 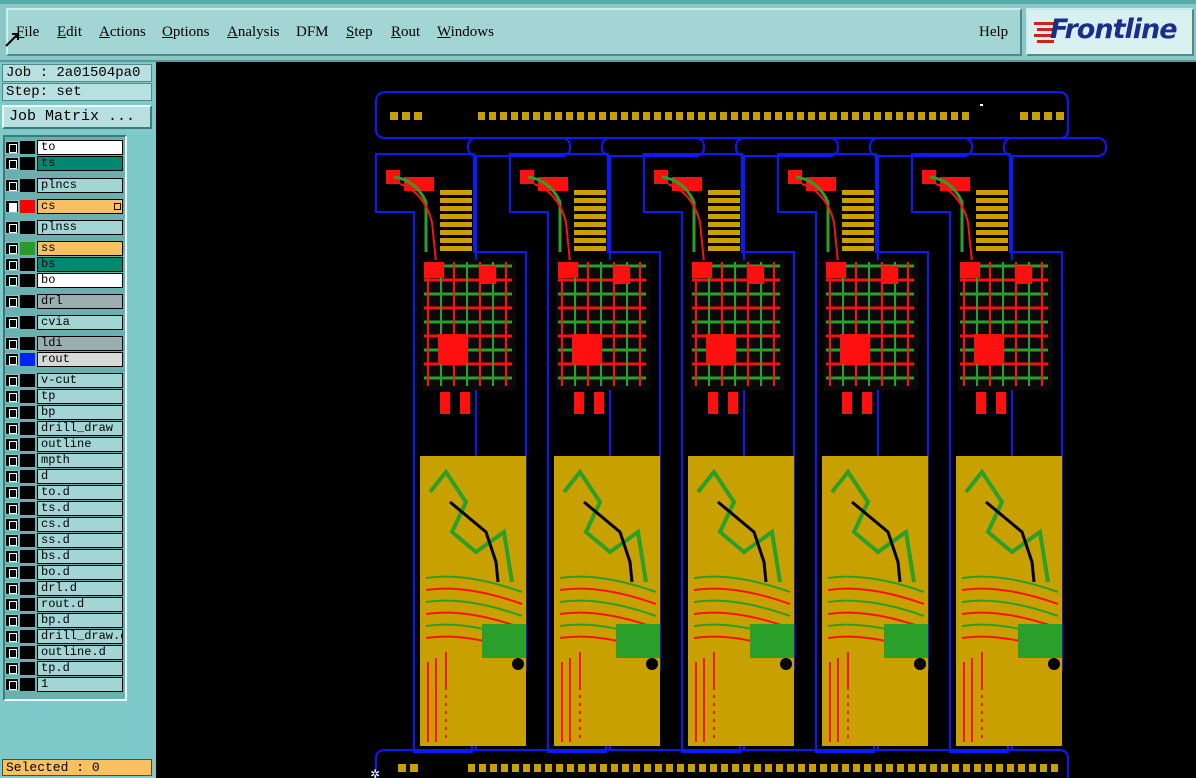 I want to click on layer-row-rout: rout, so click(x=63, y=359).